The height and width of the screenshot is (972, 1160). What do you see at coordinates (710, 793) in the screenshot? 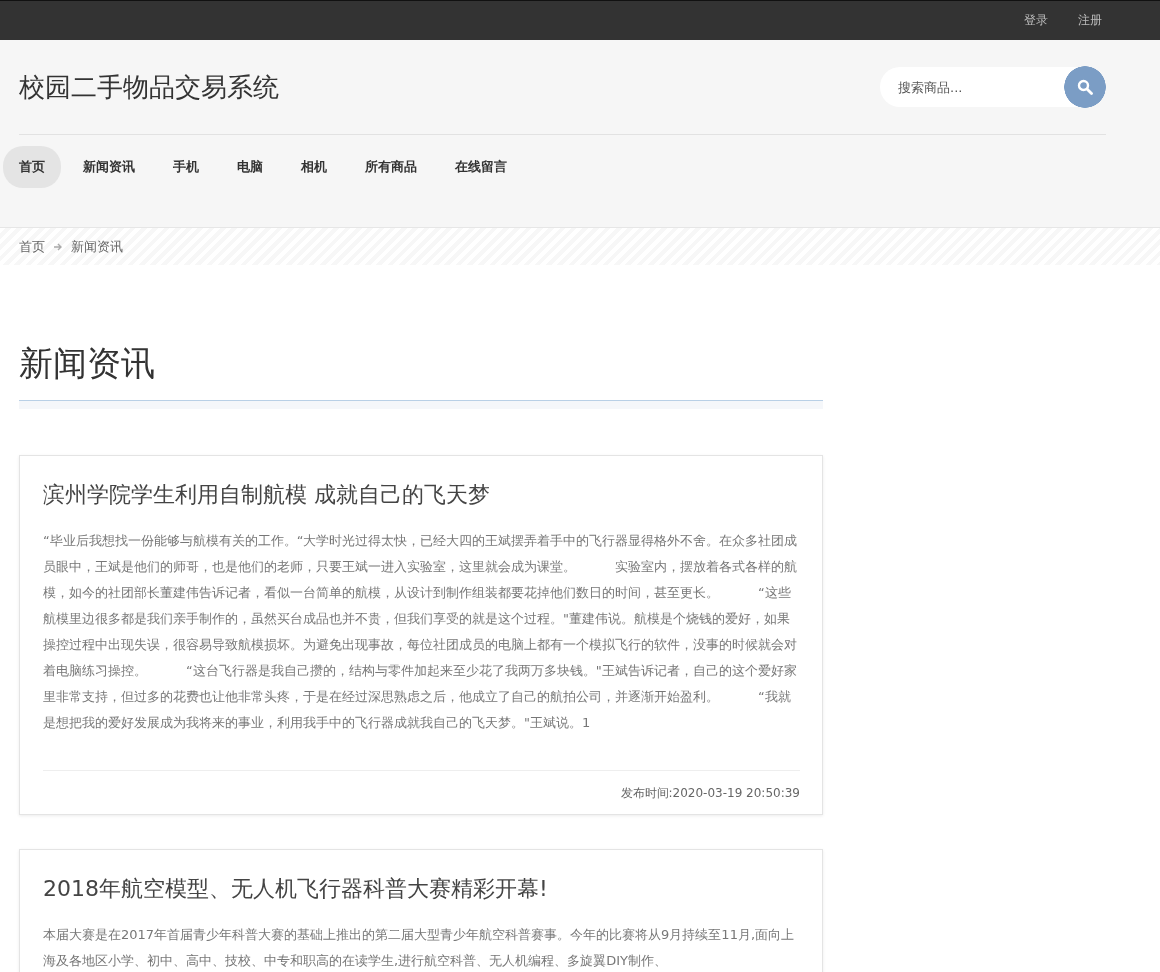
I see `publish-time: 发布时间:2020-03-19 20:50:39` at bounding box center [710, 793].